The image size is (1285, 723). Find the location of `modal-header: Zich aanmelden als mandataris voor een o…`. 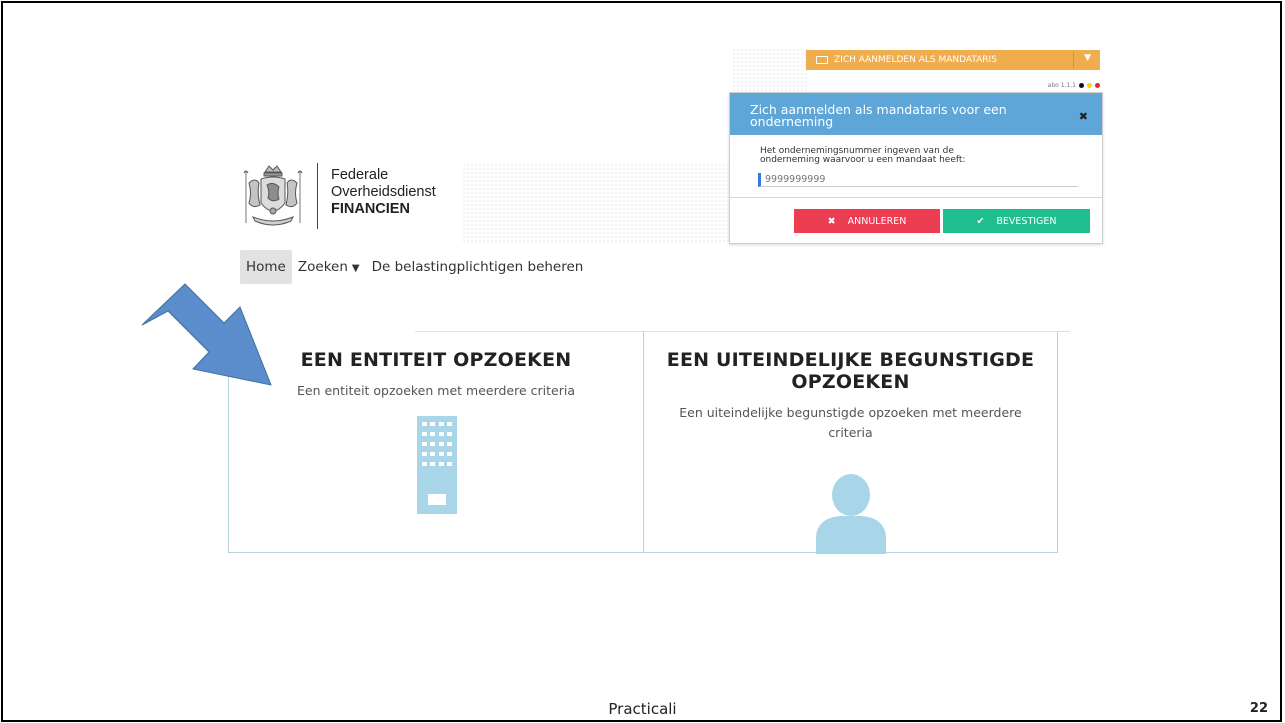

modal-header: Zich aanmelden als mandataris voor een o… is located at coordinates (916, 114).